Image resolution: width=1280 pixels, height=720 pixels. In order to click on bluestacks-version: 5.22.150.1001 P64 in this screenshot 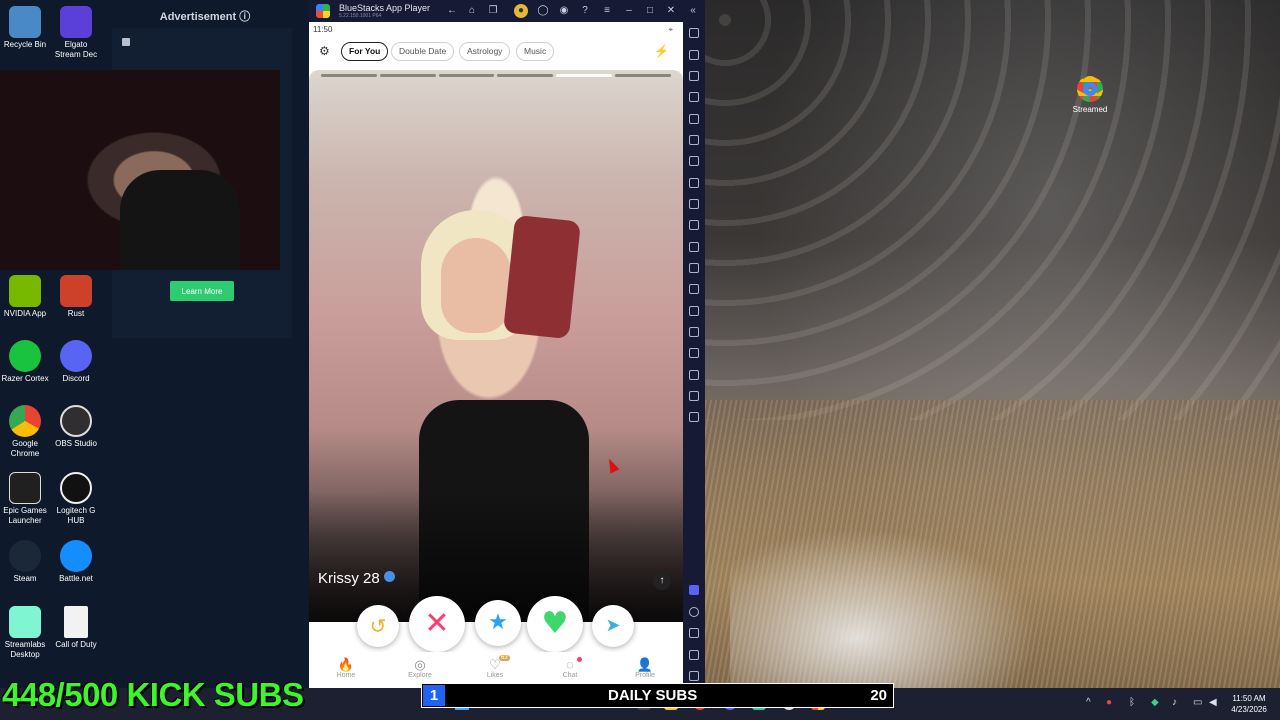, I will do `click(360, 16)`.